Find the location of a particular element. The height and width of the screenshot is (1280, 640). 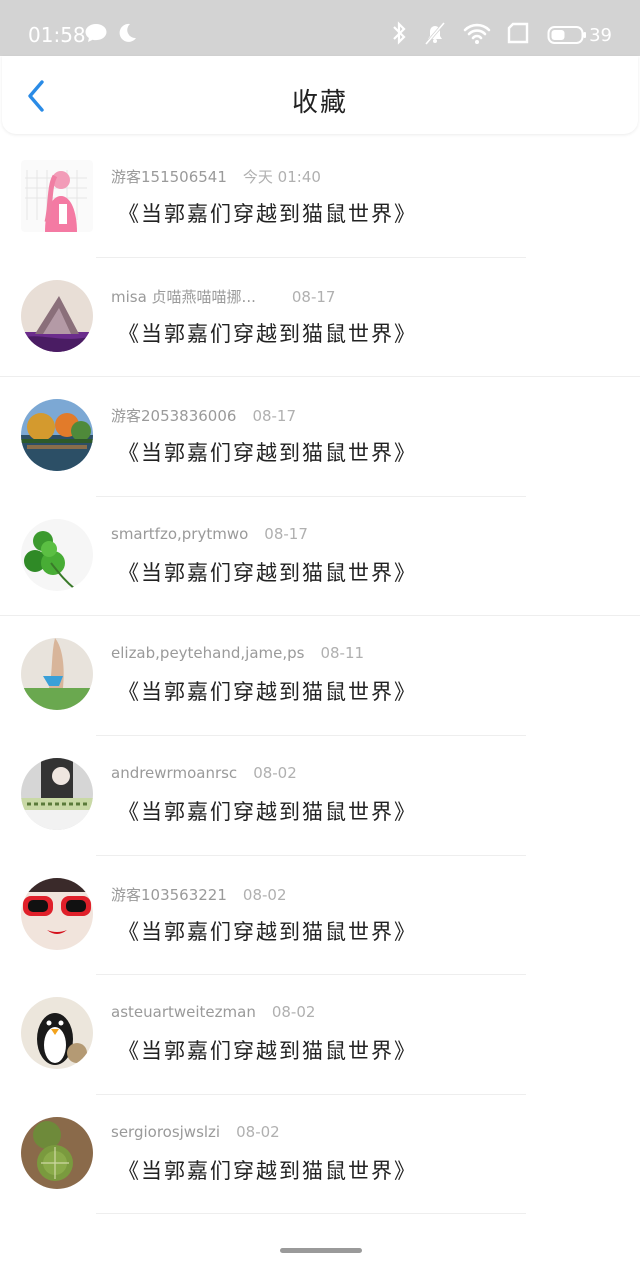

favorite-item: 游客103563221 08-02 《当郭嘉们穿越到猫鼠世界》 is located at coordinates (320, 916).